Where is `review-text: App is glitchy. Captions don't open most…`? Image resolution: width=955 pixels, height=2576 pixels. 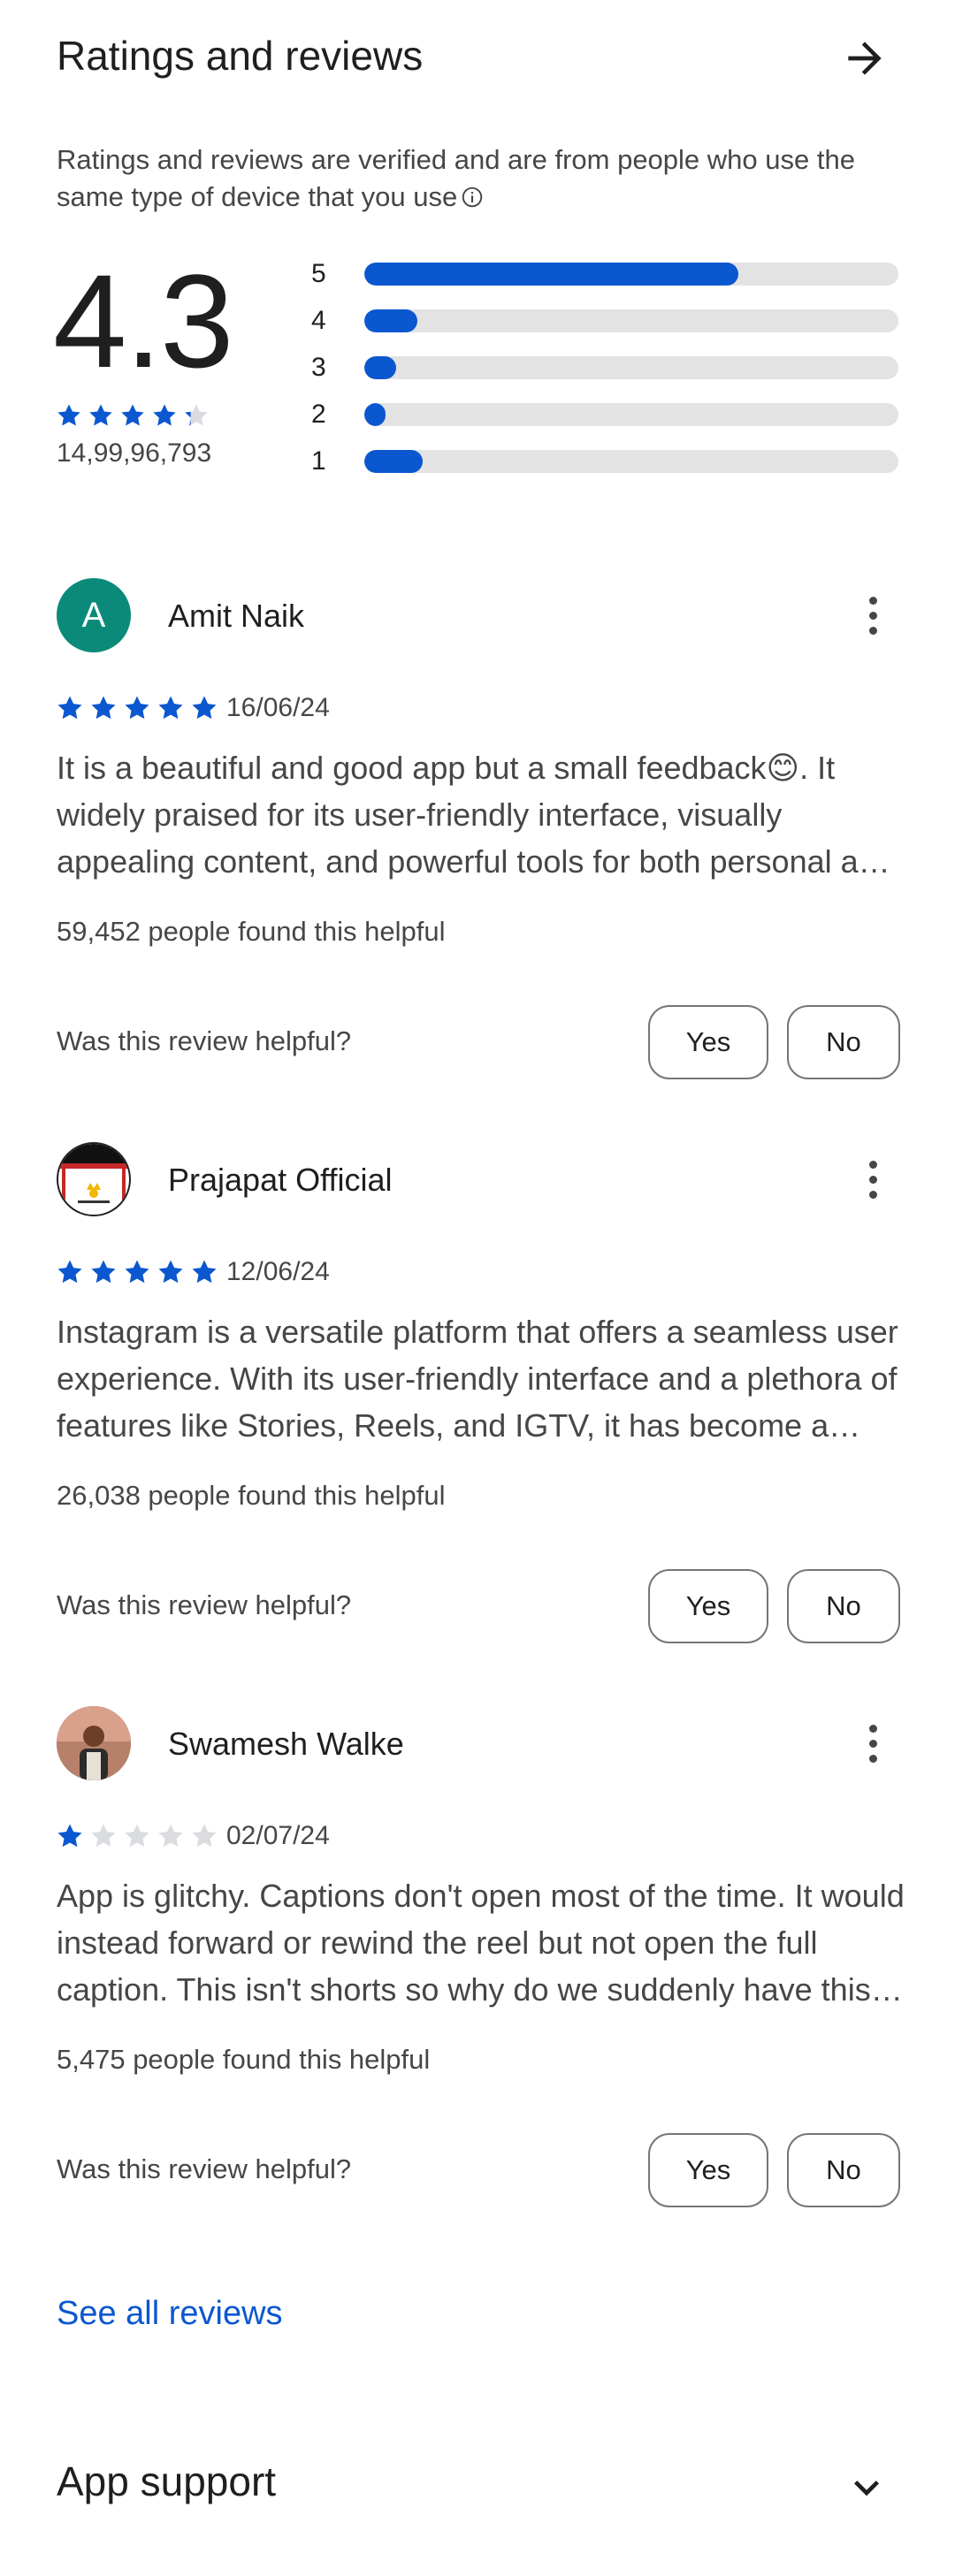
review-text: App is glitchy. Captions don't open most… is located at coordinates (481, 1943).